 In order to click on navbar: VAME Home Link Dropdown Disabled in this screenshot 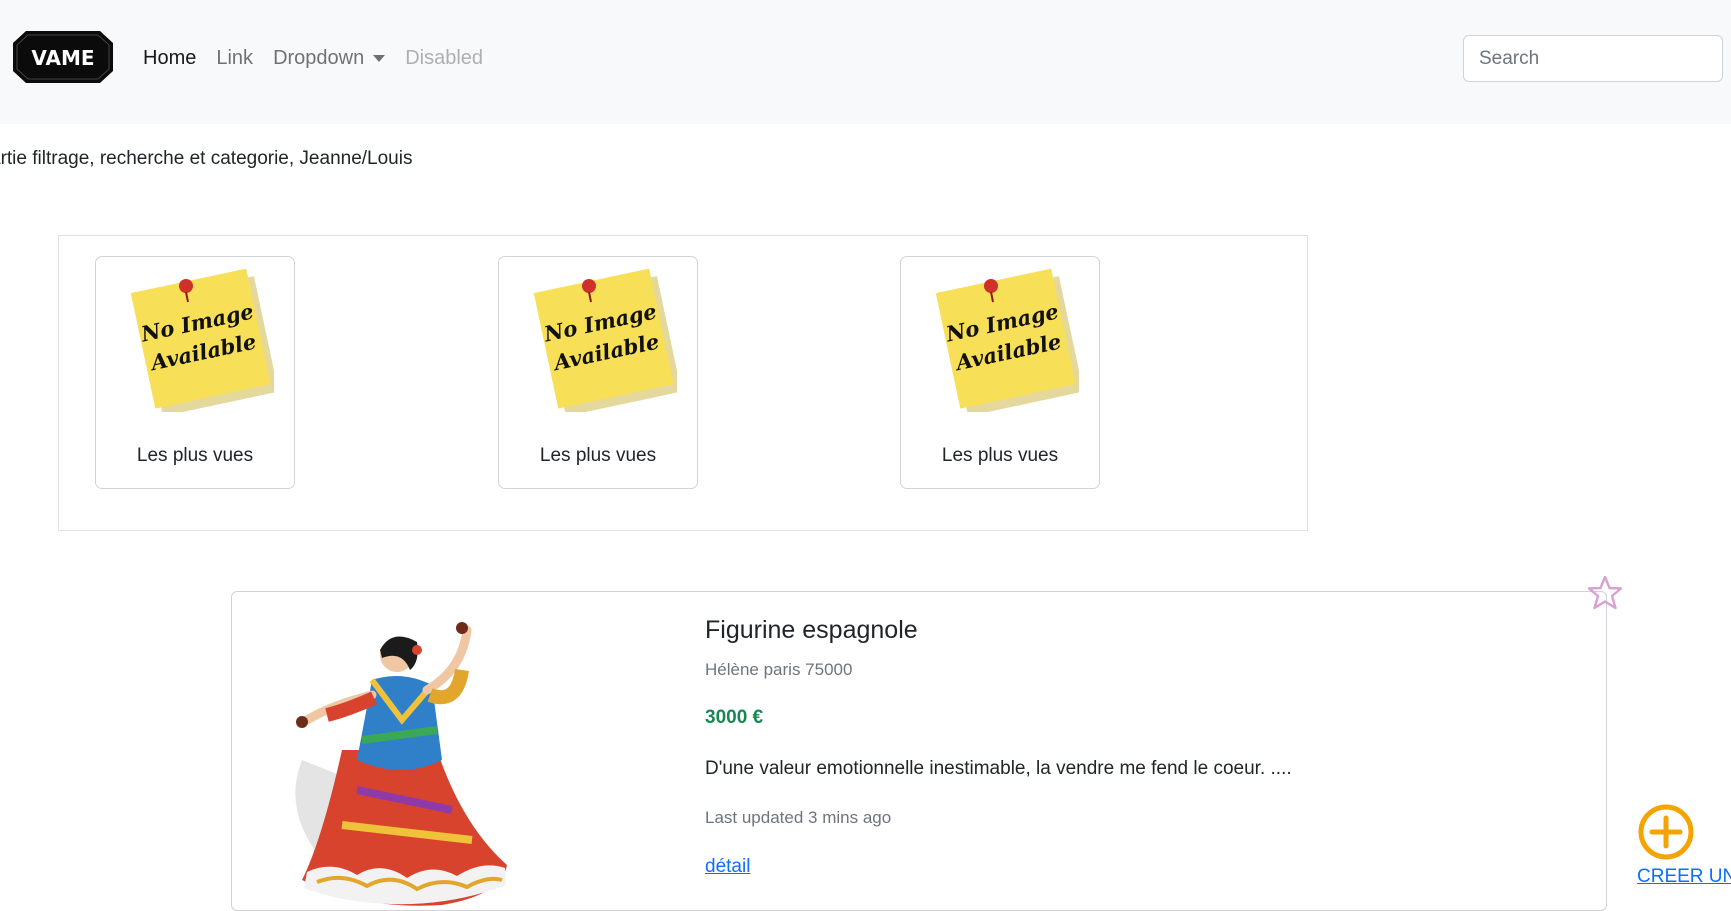, I will do `click(865, 62)`.